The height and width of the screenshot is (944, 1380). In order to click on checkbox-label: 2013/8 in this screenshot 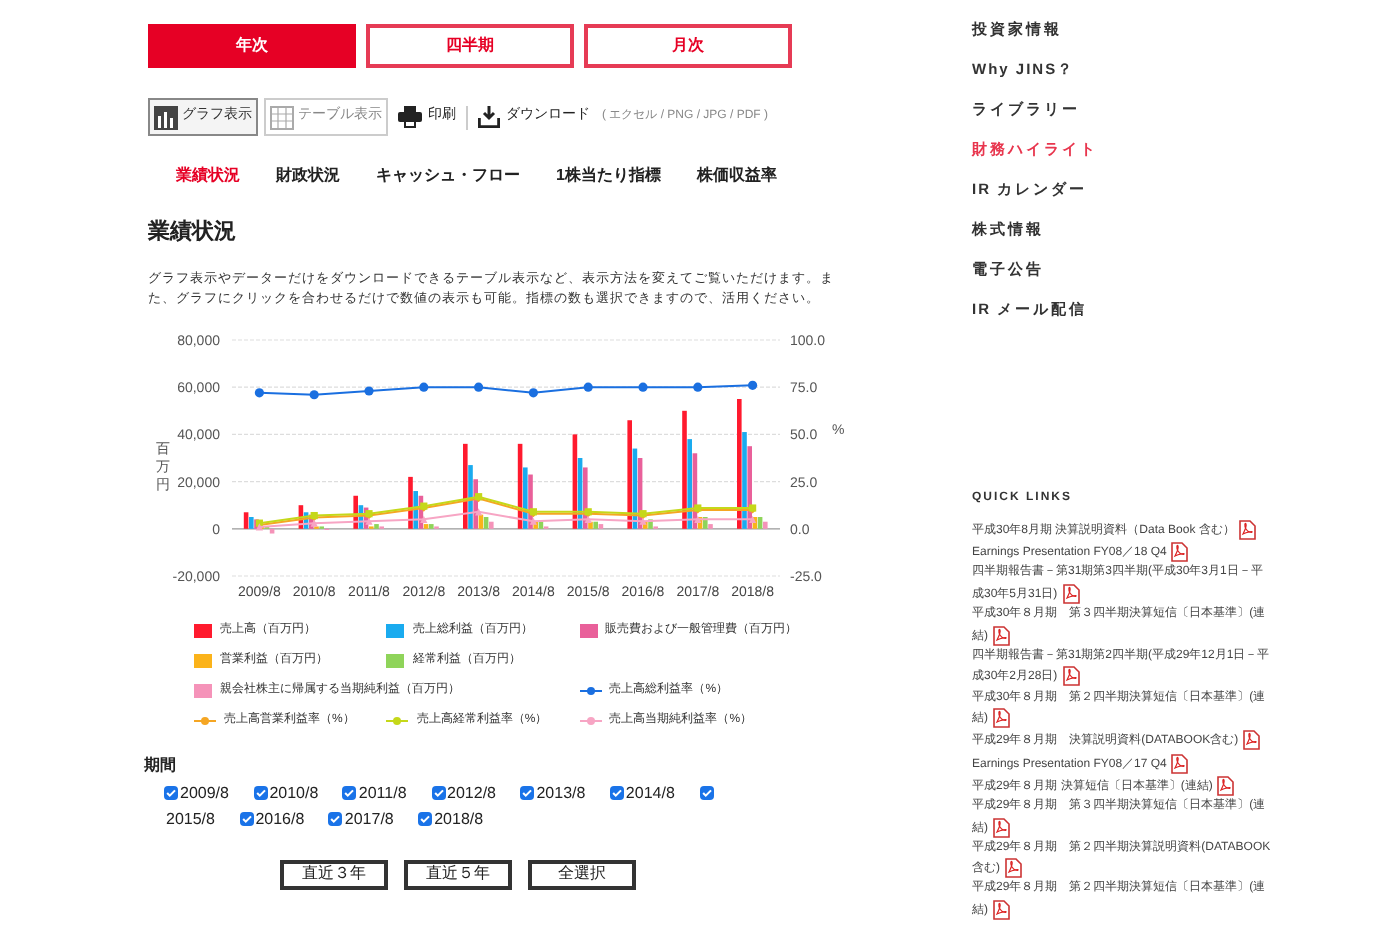, I will do `click(561, 792)`.